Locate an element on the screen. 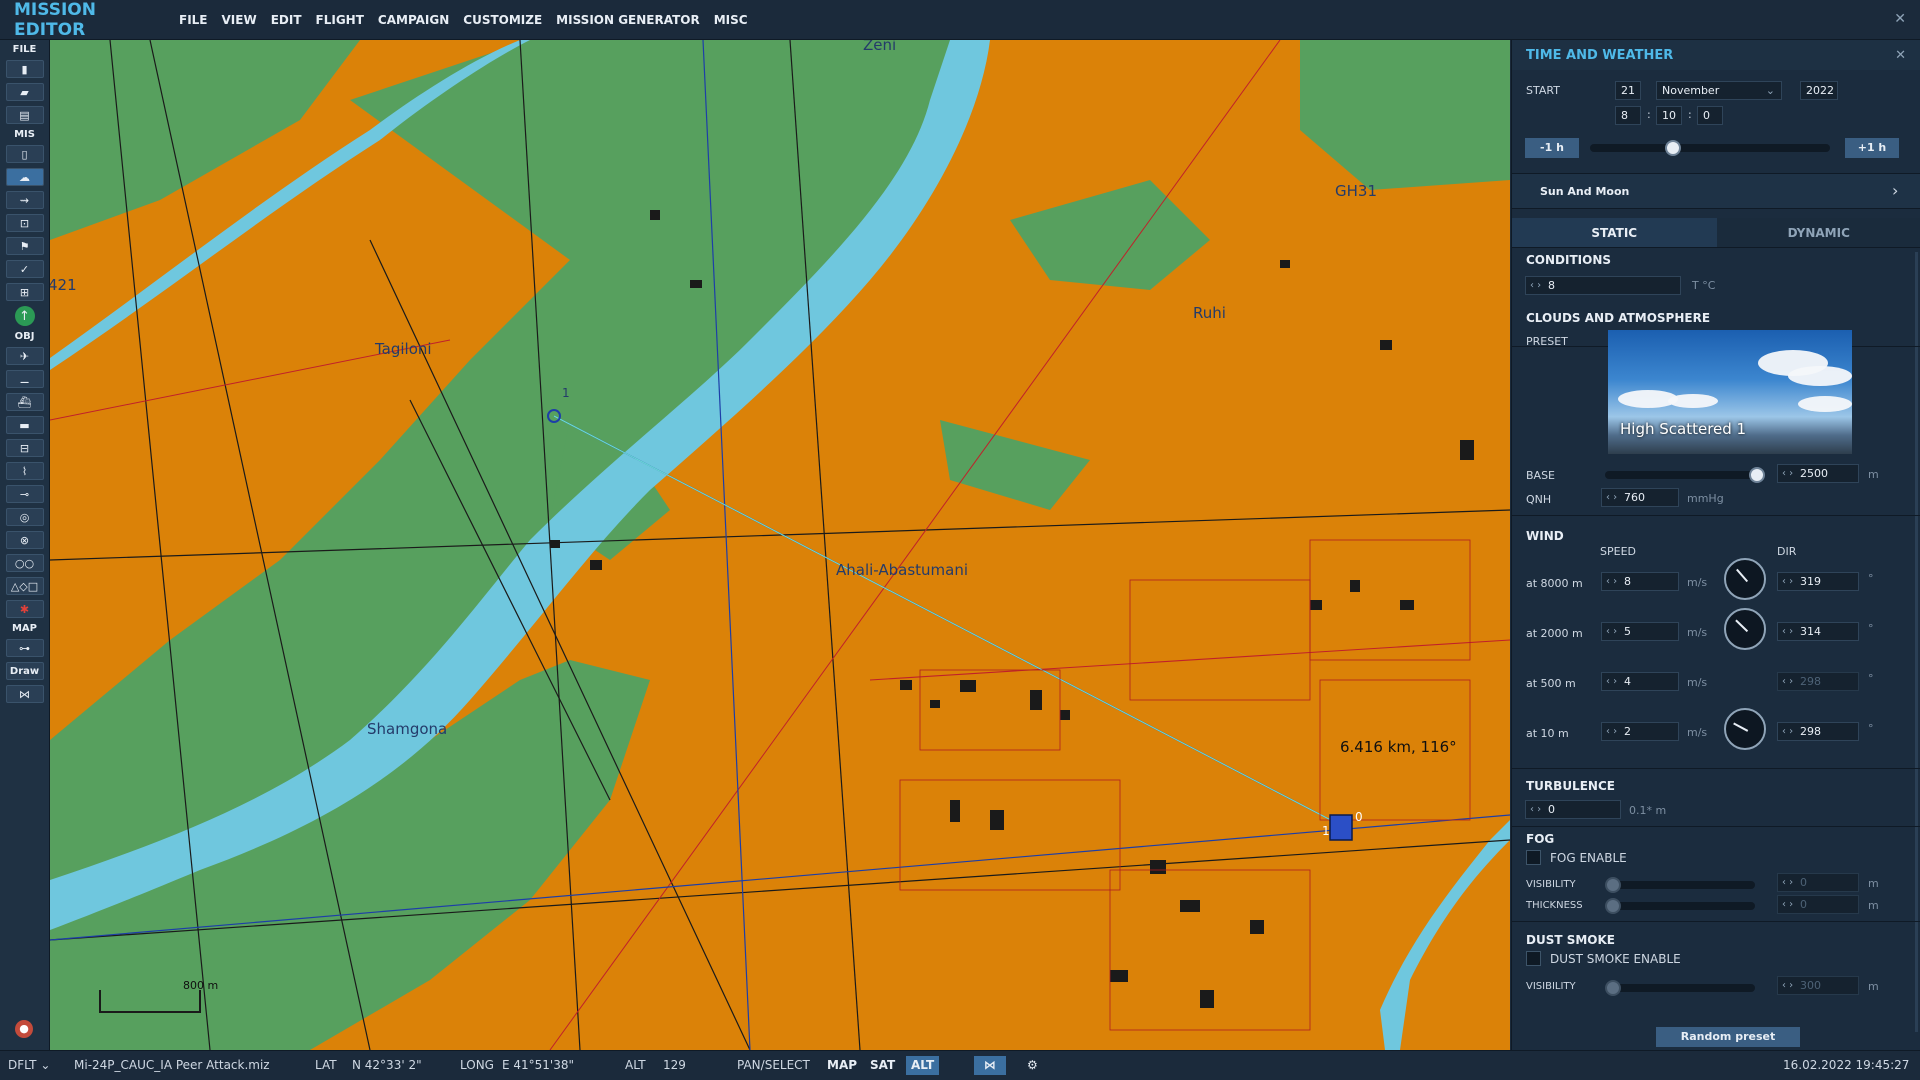 The width and height of the screenshot is (1920, 1080). temperature-field: 8 is located at coordinates (1603, 285).